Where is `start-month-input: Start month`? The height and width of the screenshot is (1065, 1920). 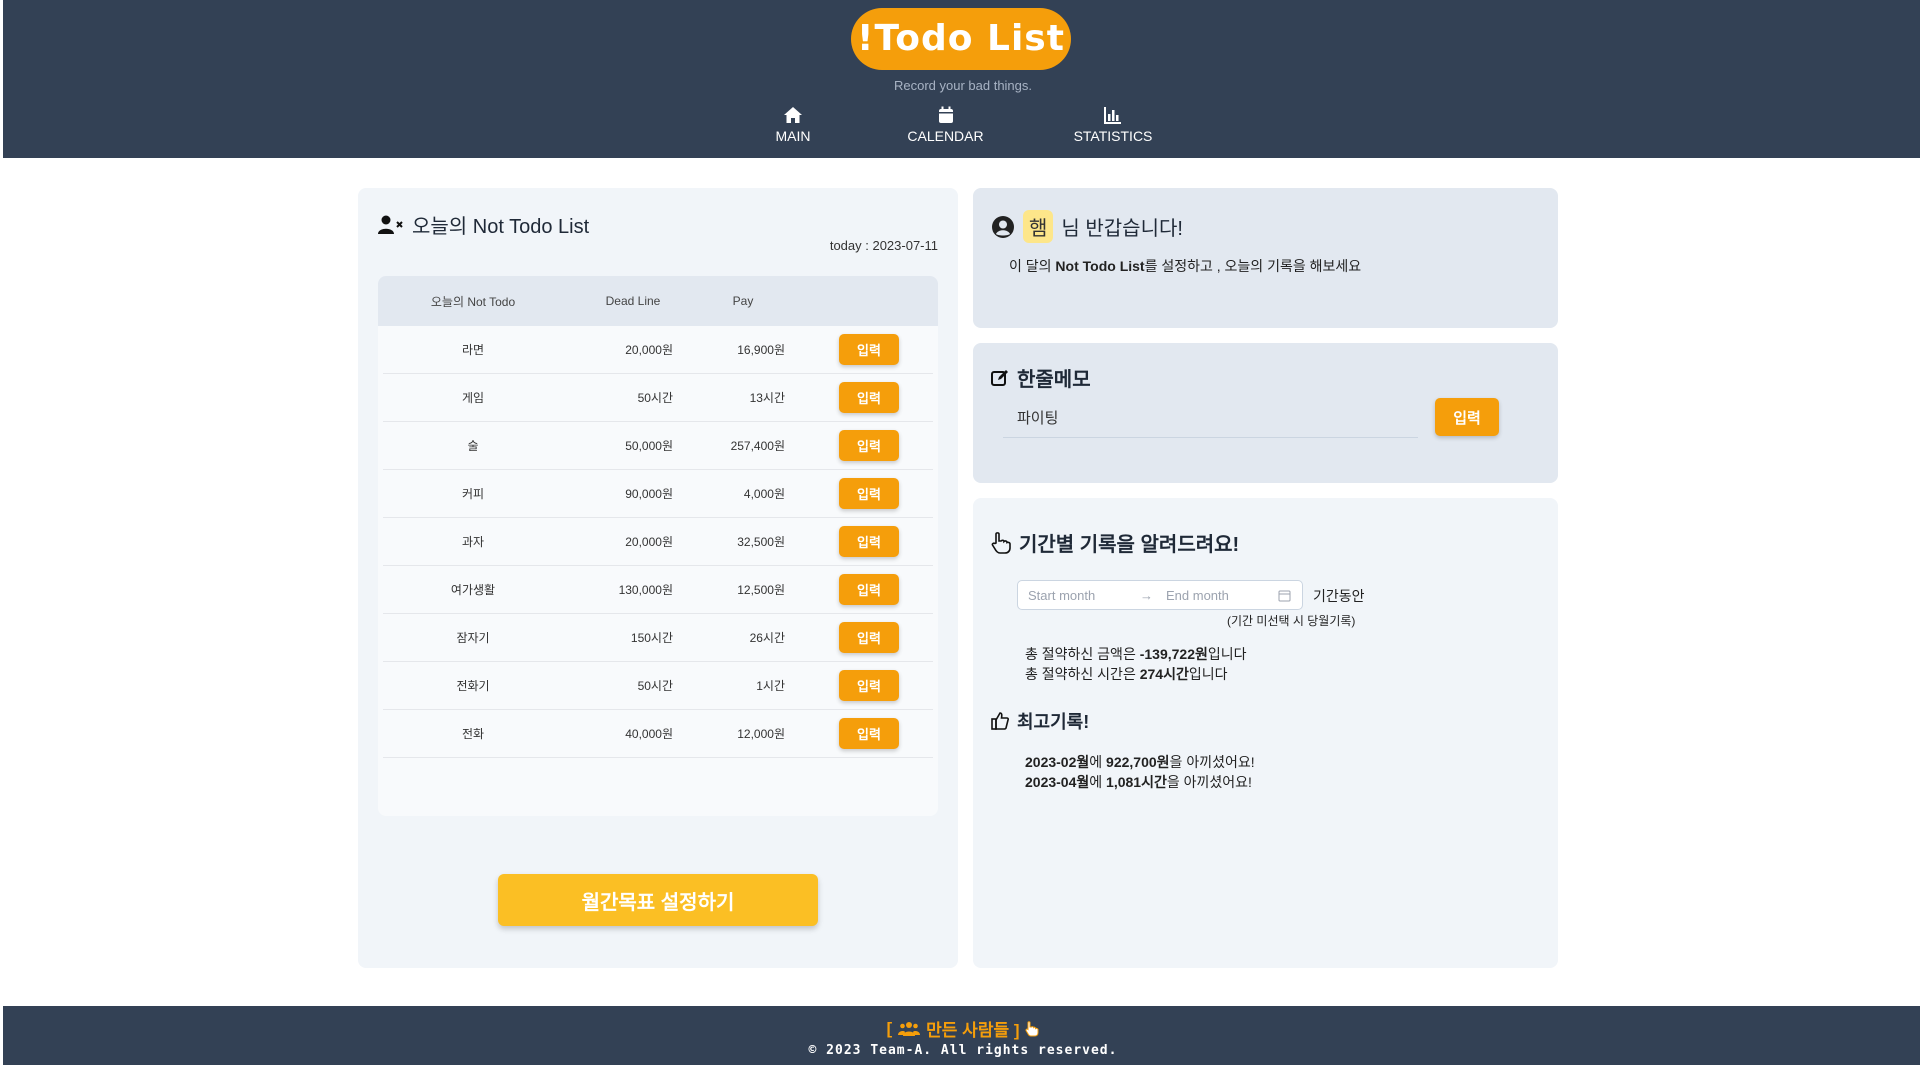
start-month-input: Start month is located at coordinates (1084, 595).